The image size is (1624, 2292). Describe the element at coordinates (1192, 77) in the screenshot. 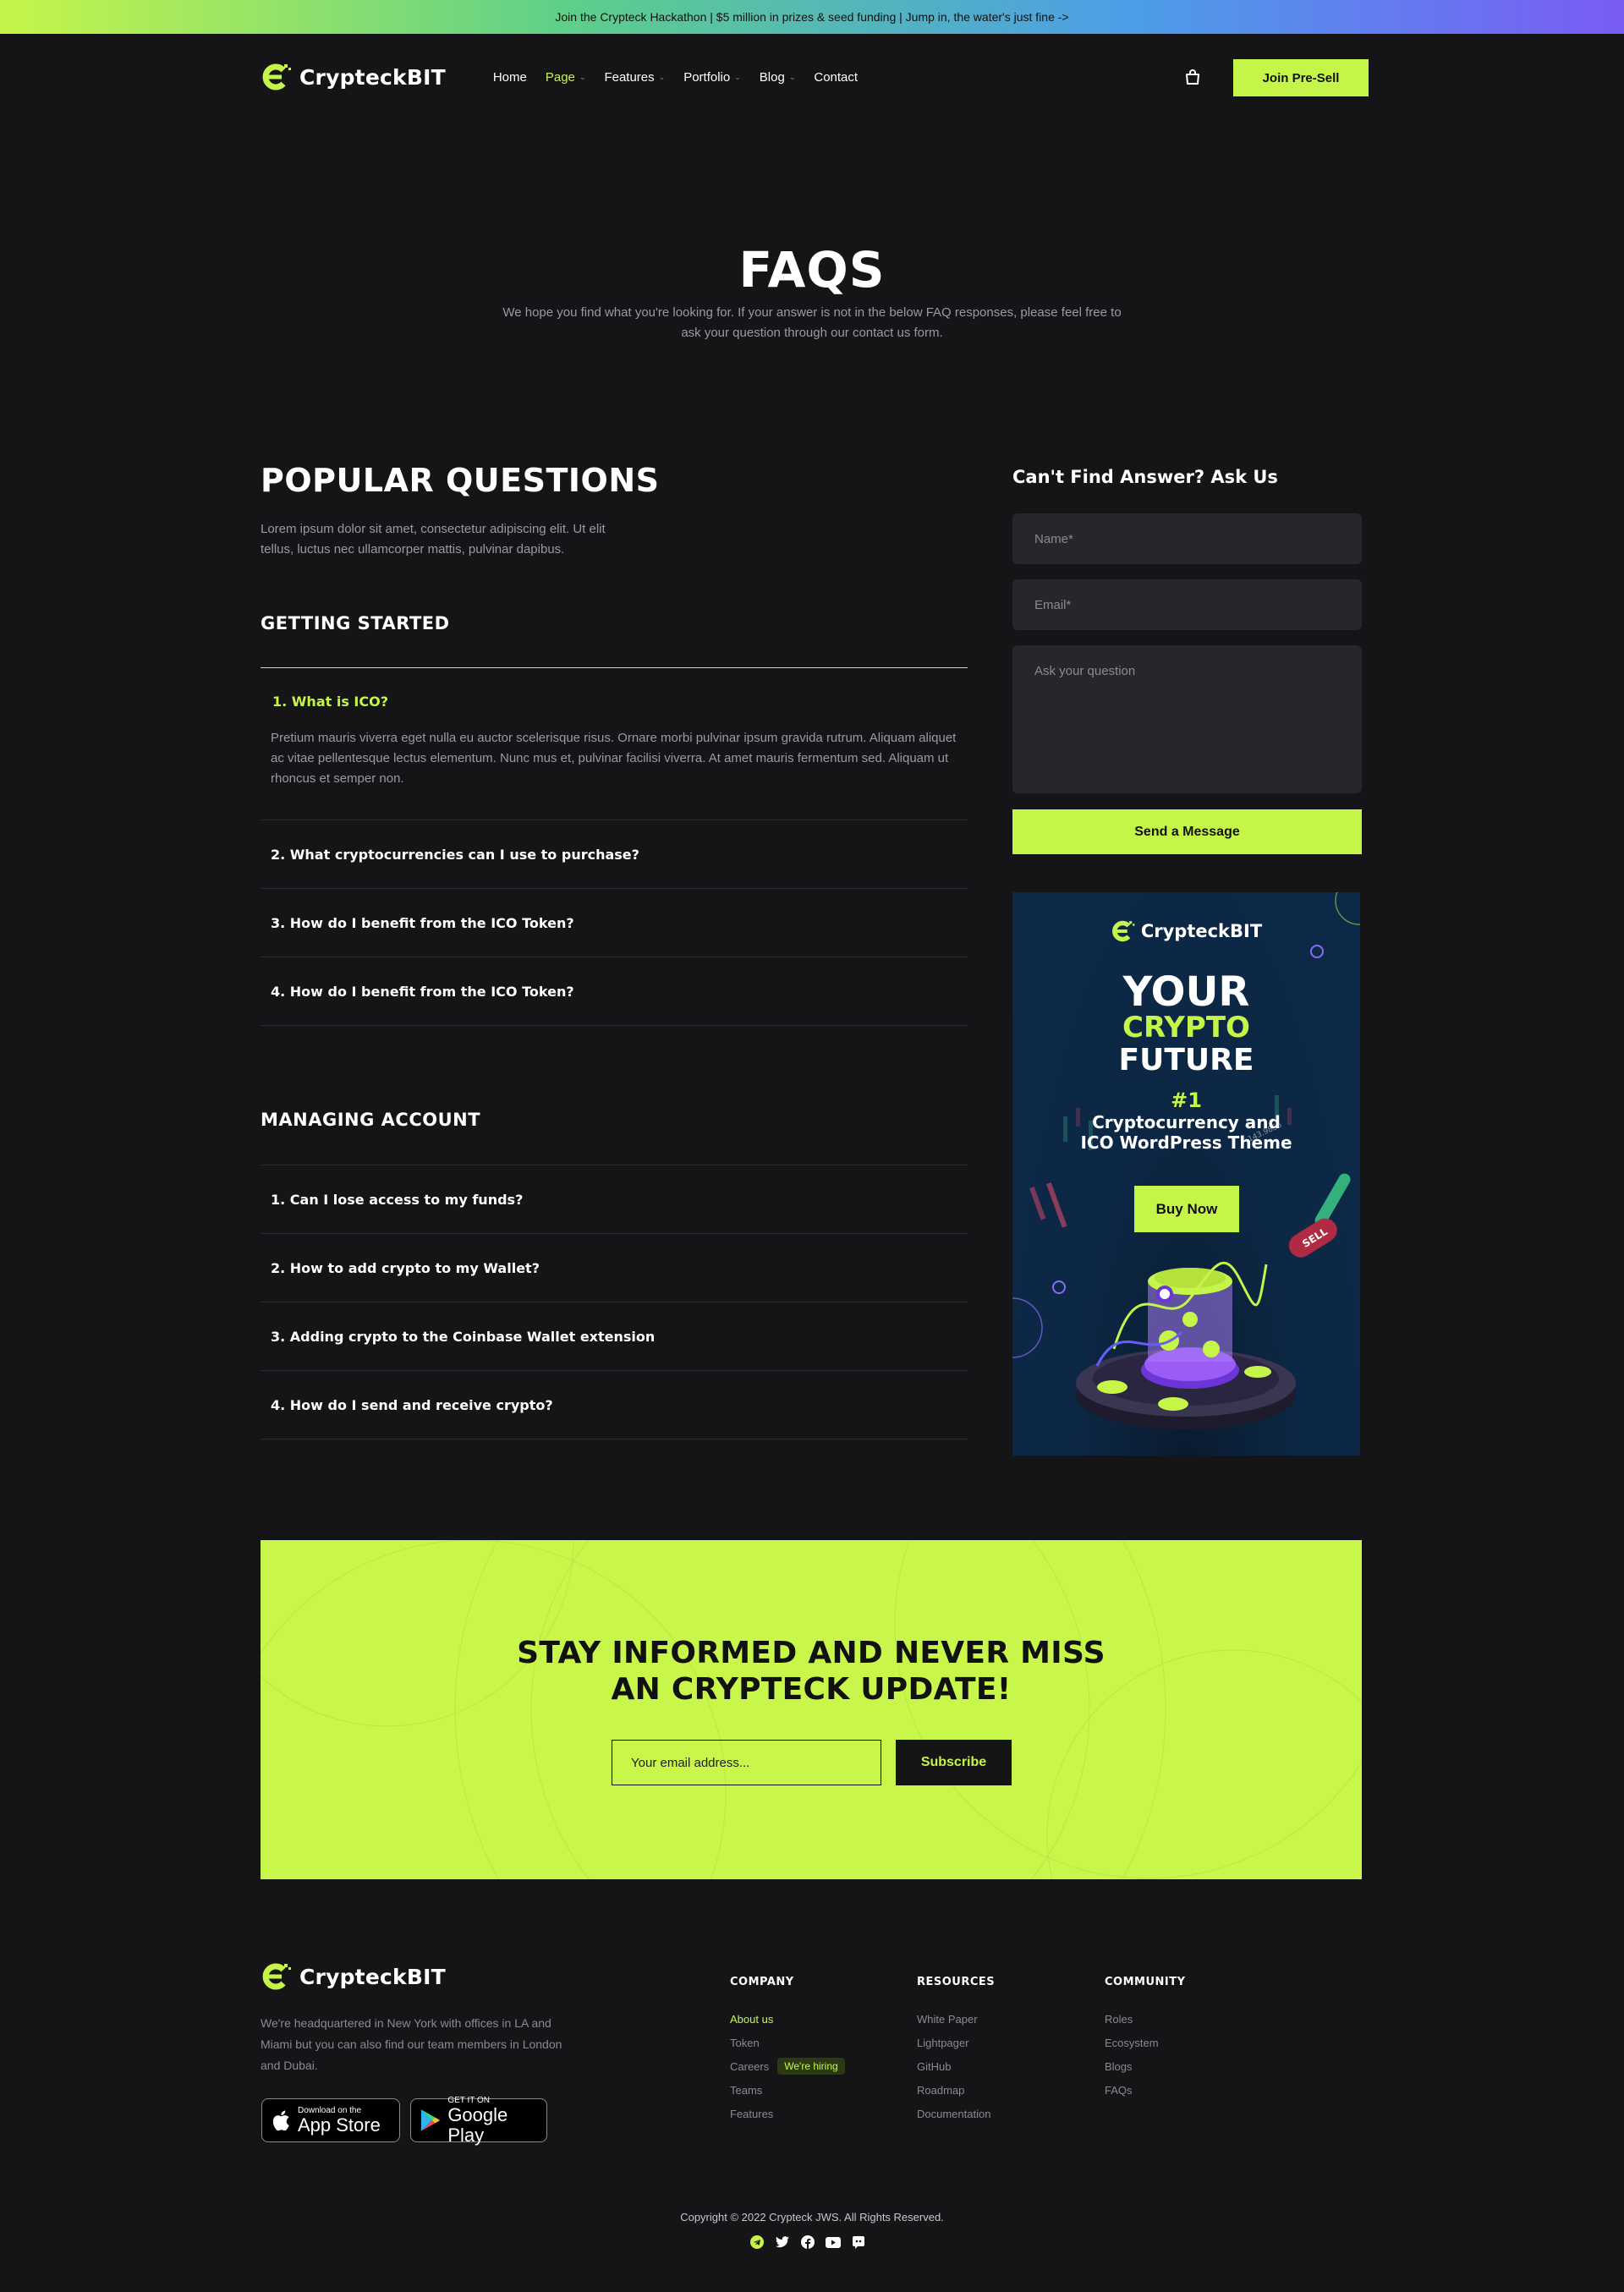

I see `shopping-bag-icon` at that location.